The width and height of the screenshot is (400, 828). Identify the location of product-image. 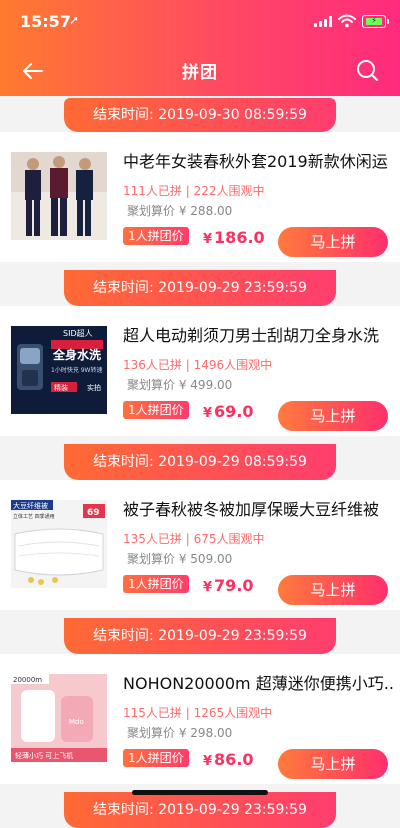
(59, 196).